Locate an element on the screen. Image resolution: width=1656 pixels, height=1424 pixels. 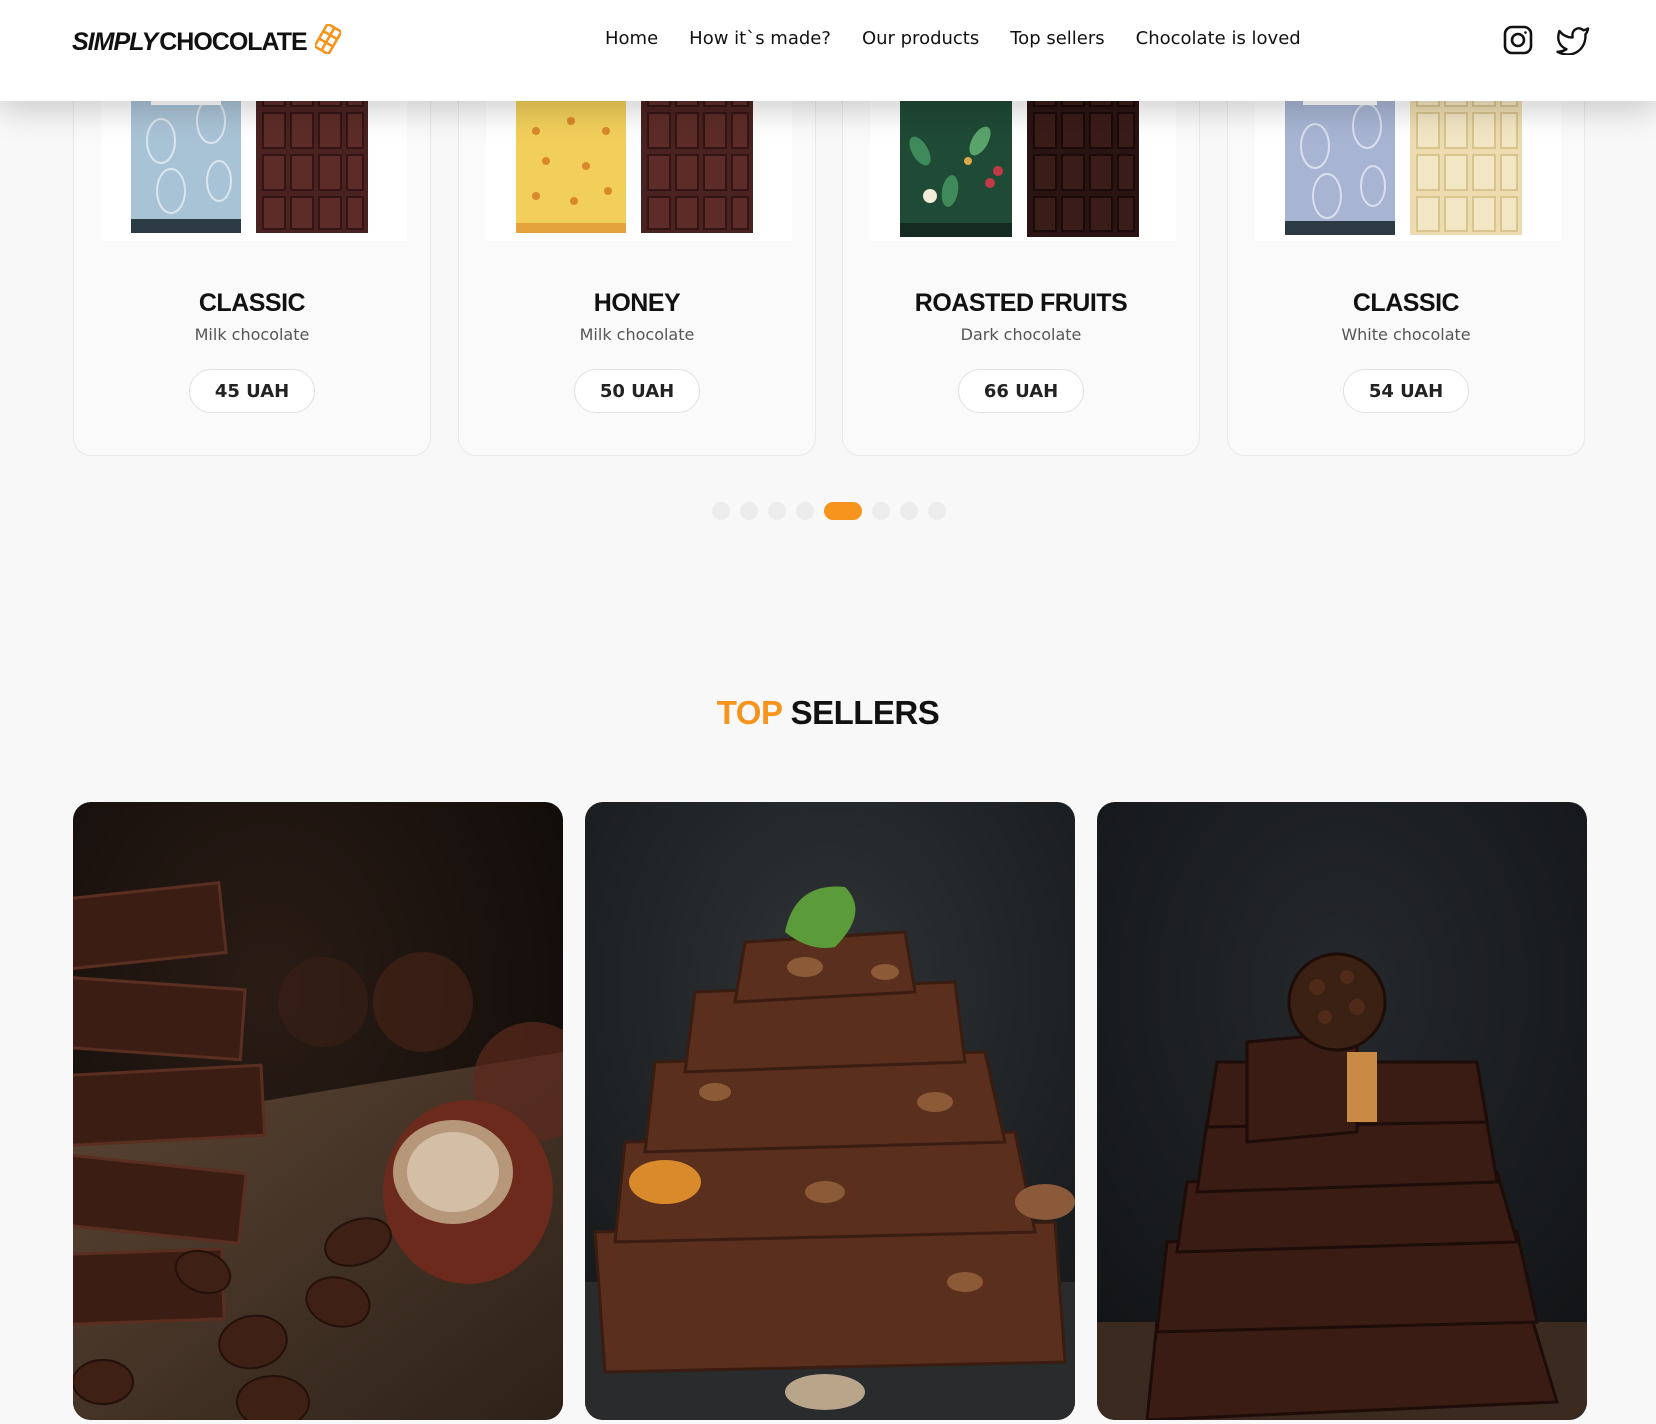
title-accent: TOP is located at coordinates (749, 712).